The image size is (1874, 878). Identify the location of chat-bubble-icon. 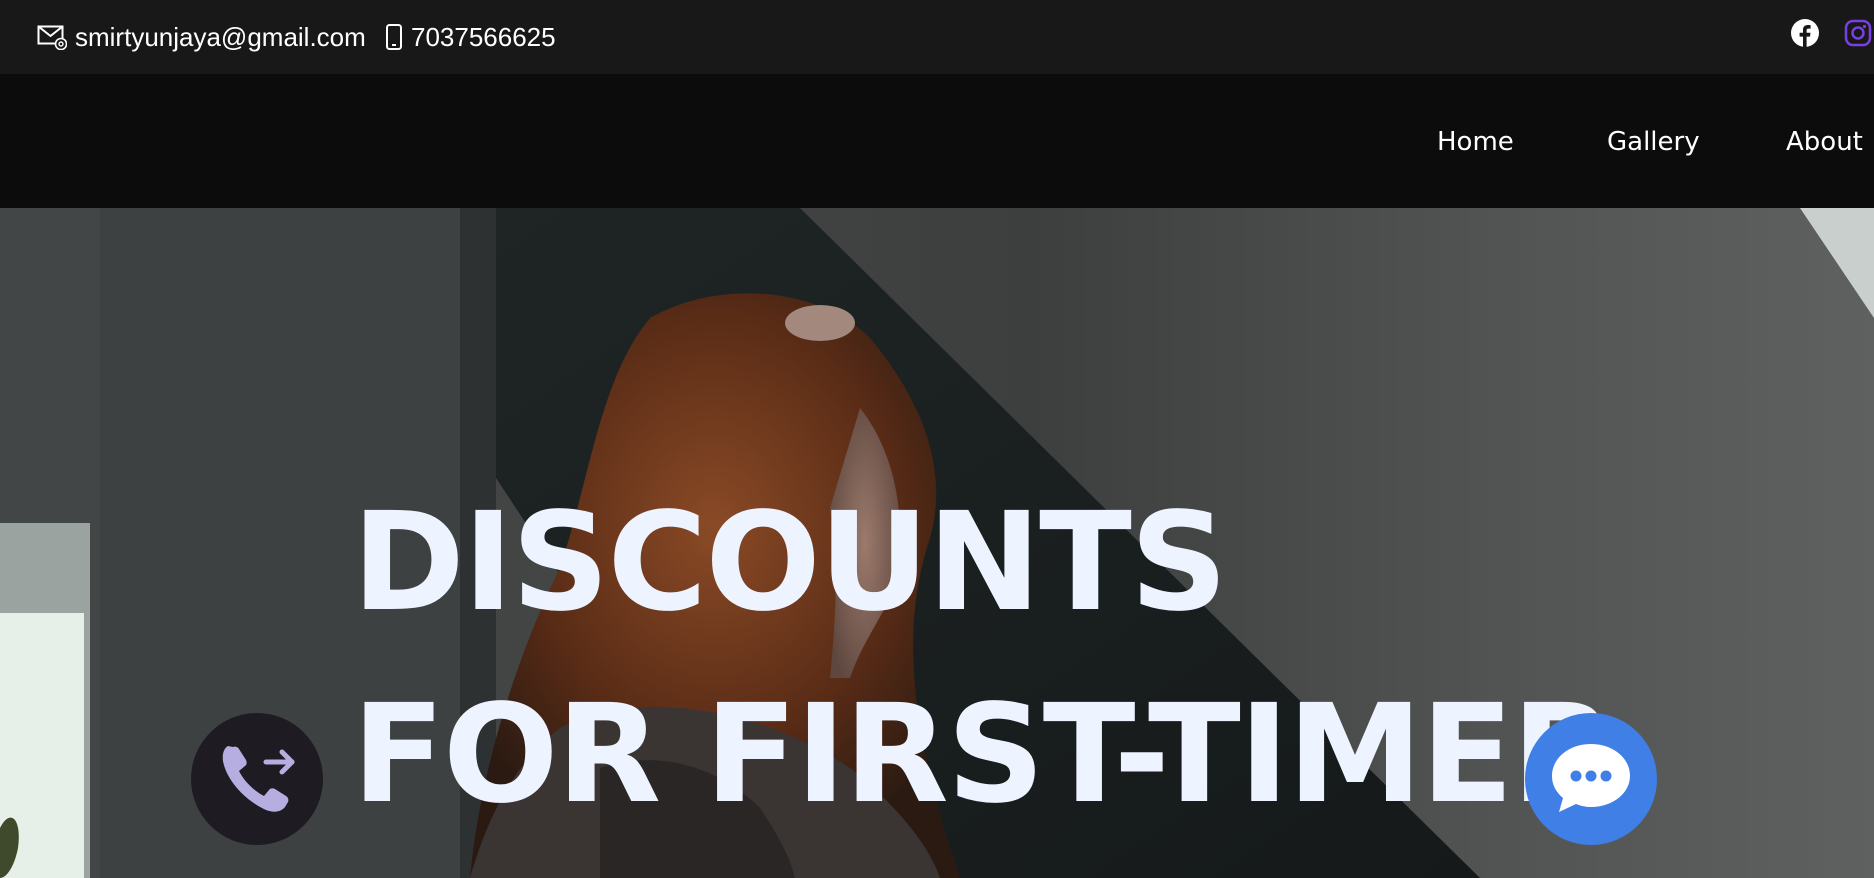
(1591, 779).